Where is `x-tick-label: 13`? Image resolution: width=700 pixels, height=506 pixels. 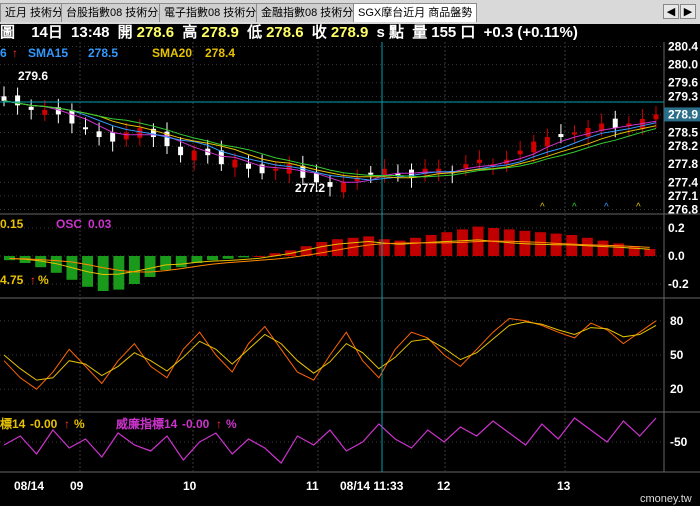 x-tick-label: 13 is located at coordinates (564, 486).